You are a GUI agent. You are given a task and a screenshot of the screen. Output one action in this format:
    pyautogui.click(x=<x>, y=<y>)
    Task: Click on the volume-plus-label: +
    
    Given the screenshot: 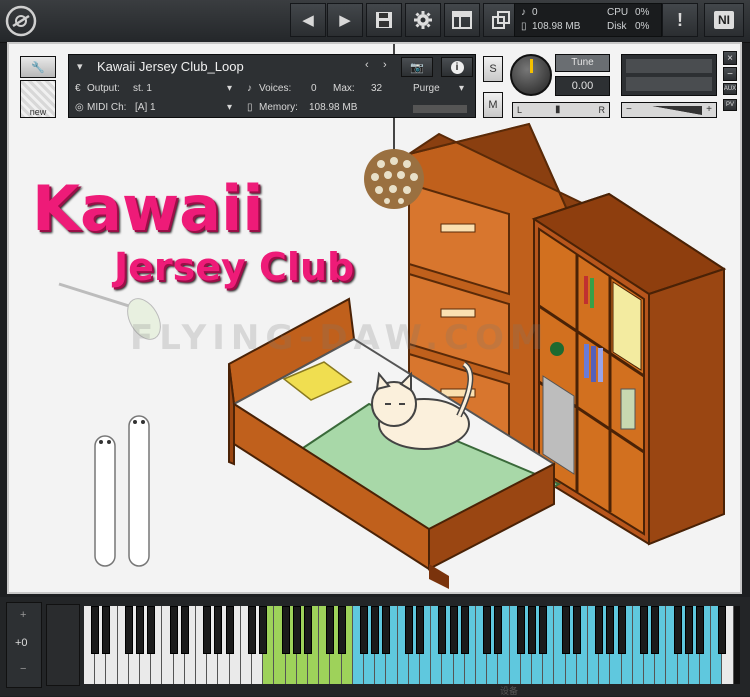 What is the action you would take?
    pyautogui.click(x=709, y=109)
    